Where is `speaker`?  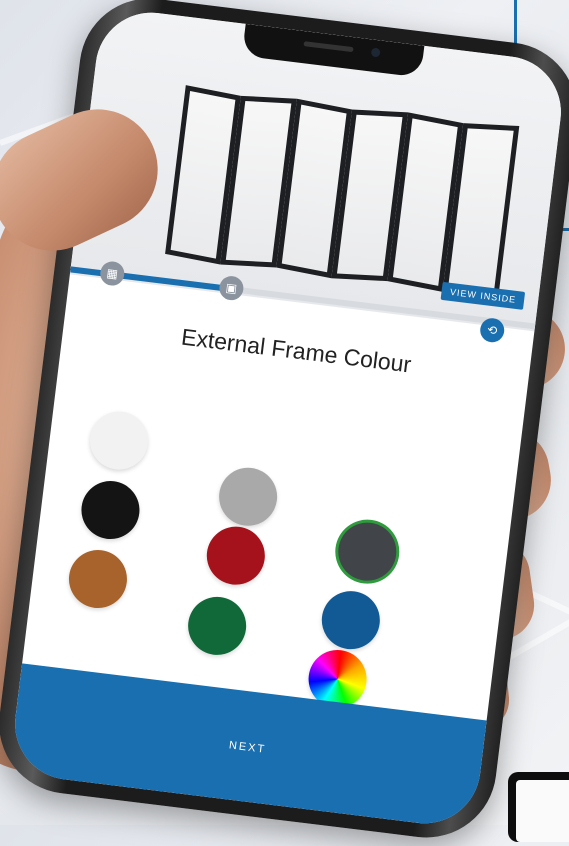 speaker is located at coordinates (328, 46).